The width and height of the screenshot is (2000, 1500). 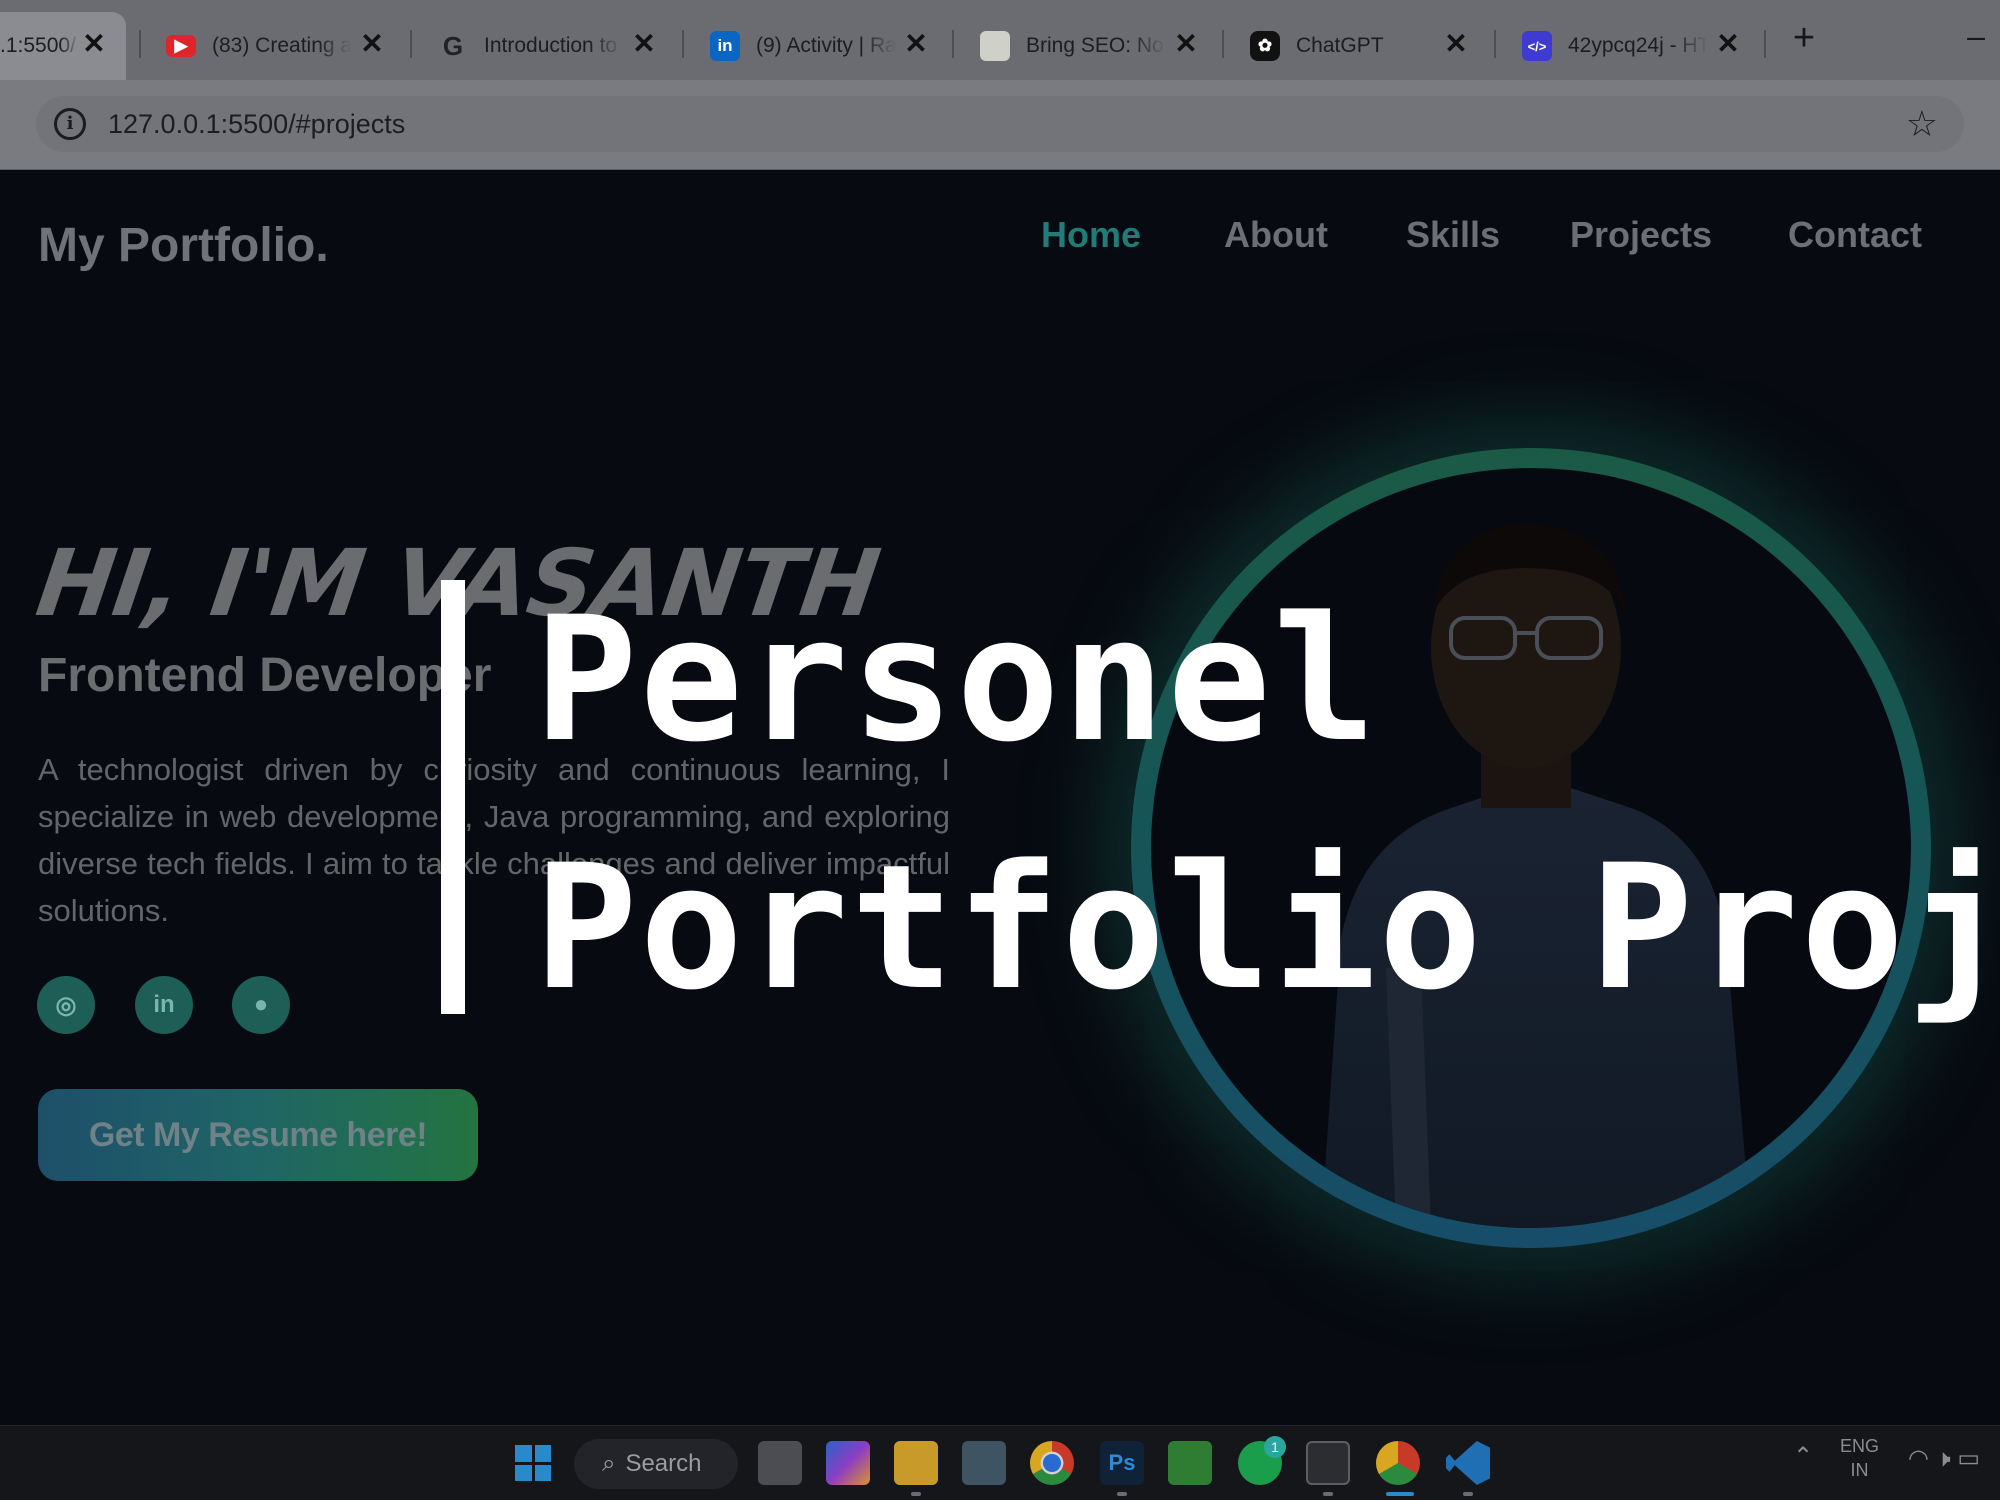 I want to click on windows-taskbar: ⌕ Search Ps 1 ⌃ ENG IN ◠ 🕨 ▭, so click(x=1000, y=1462).